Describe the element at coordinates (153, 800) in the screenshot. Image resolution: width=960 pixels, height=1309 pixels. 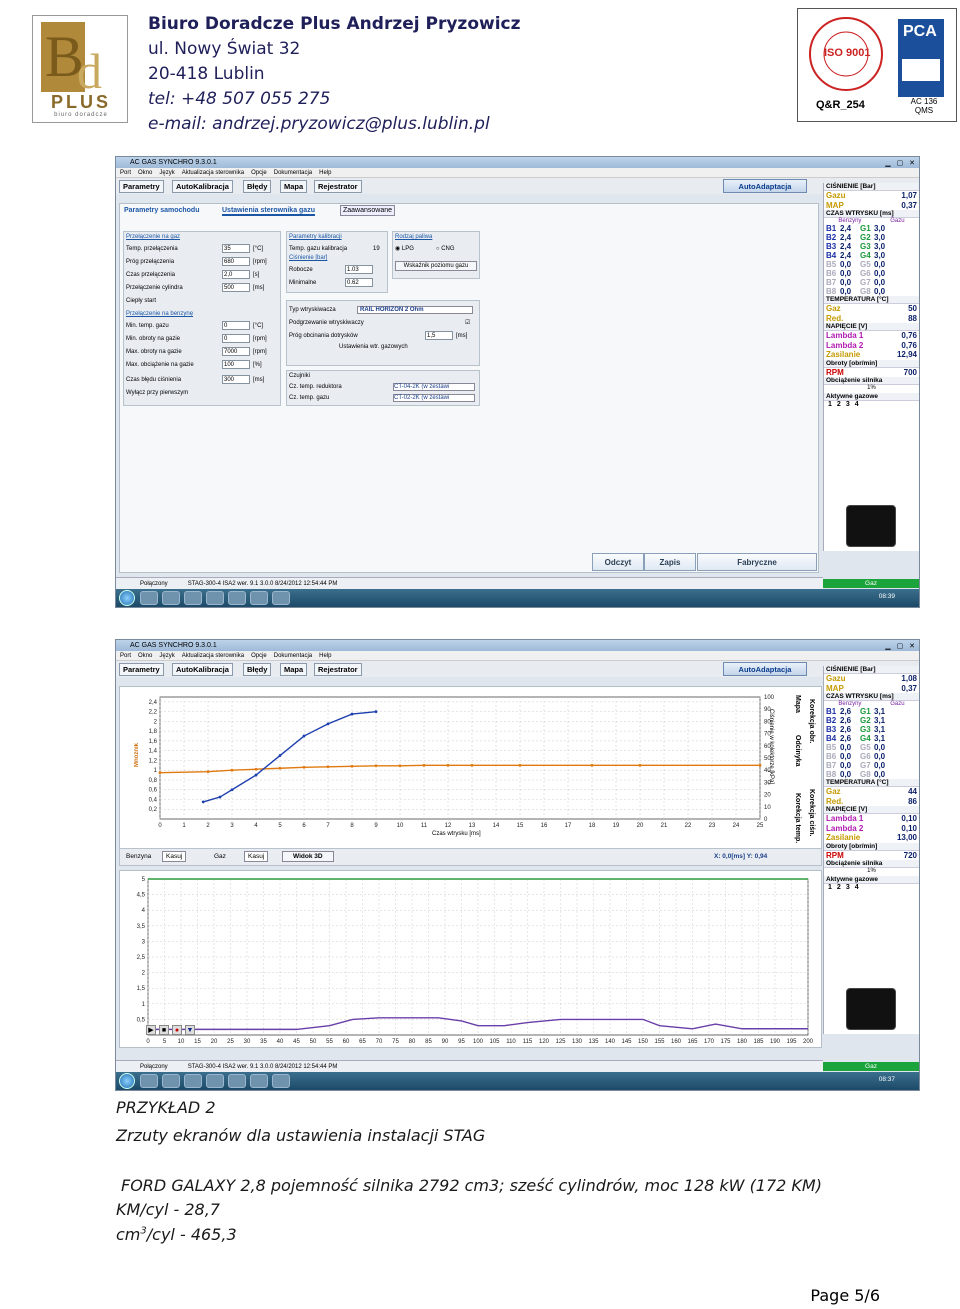
I see `y-tick-label: 0,4` at that location.